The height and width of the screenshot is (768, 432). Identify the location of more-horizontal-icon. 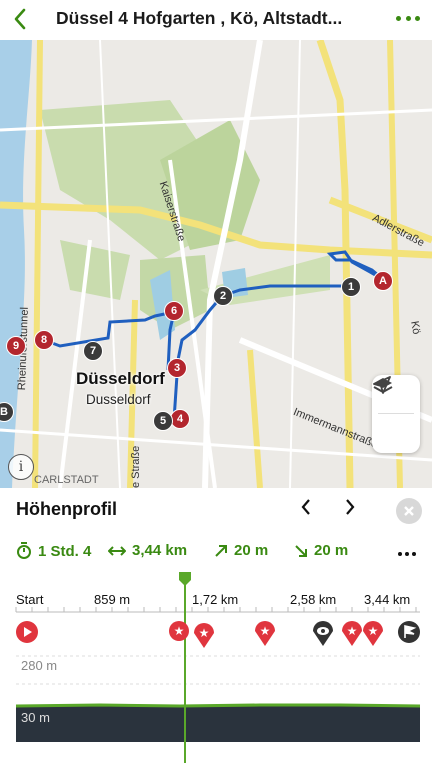
(398, 18).